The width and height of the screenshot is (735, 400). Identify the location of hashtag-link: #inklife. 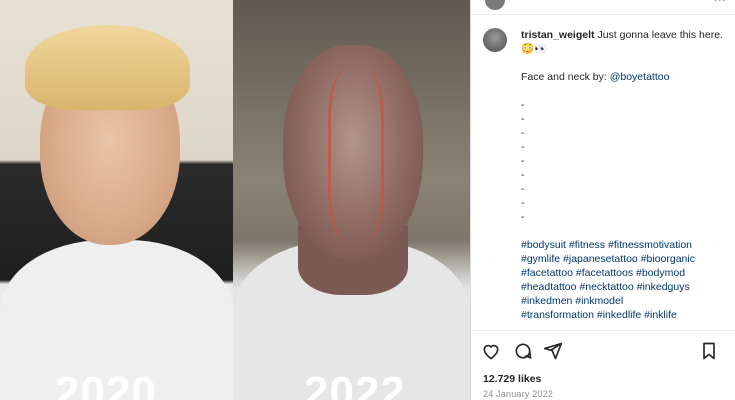
(660, 315).